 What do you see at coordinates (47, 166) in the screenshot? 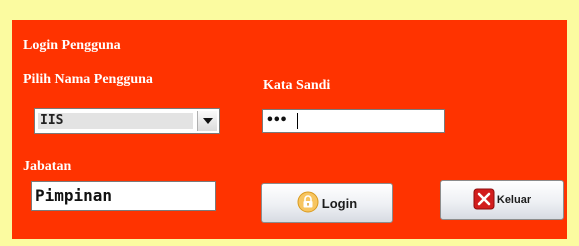
I see `role-label: Jabatan` at bounding box center [47, 166].